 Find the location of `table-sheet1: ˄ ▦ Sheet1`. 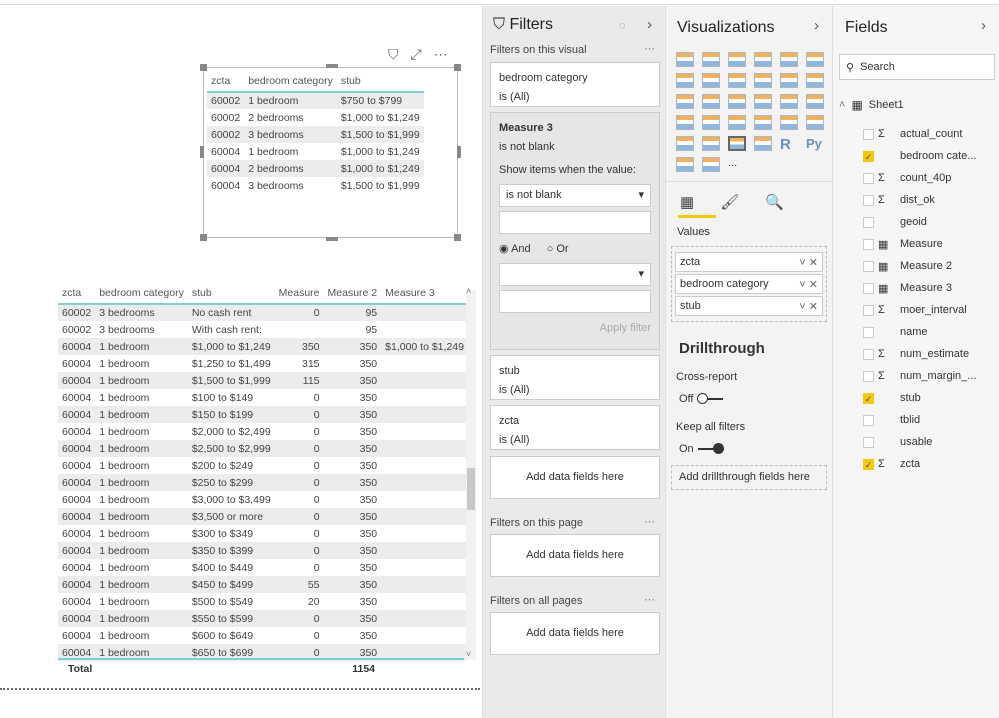

table-sheet1: ˄ ▦ Sheet1 is located at coordinates (871, 105).